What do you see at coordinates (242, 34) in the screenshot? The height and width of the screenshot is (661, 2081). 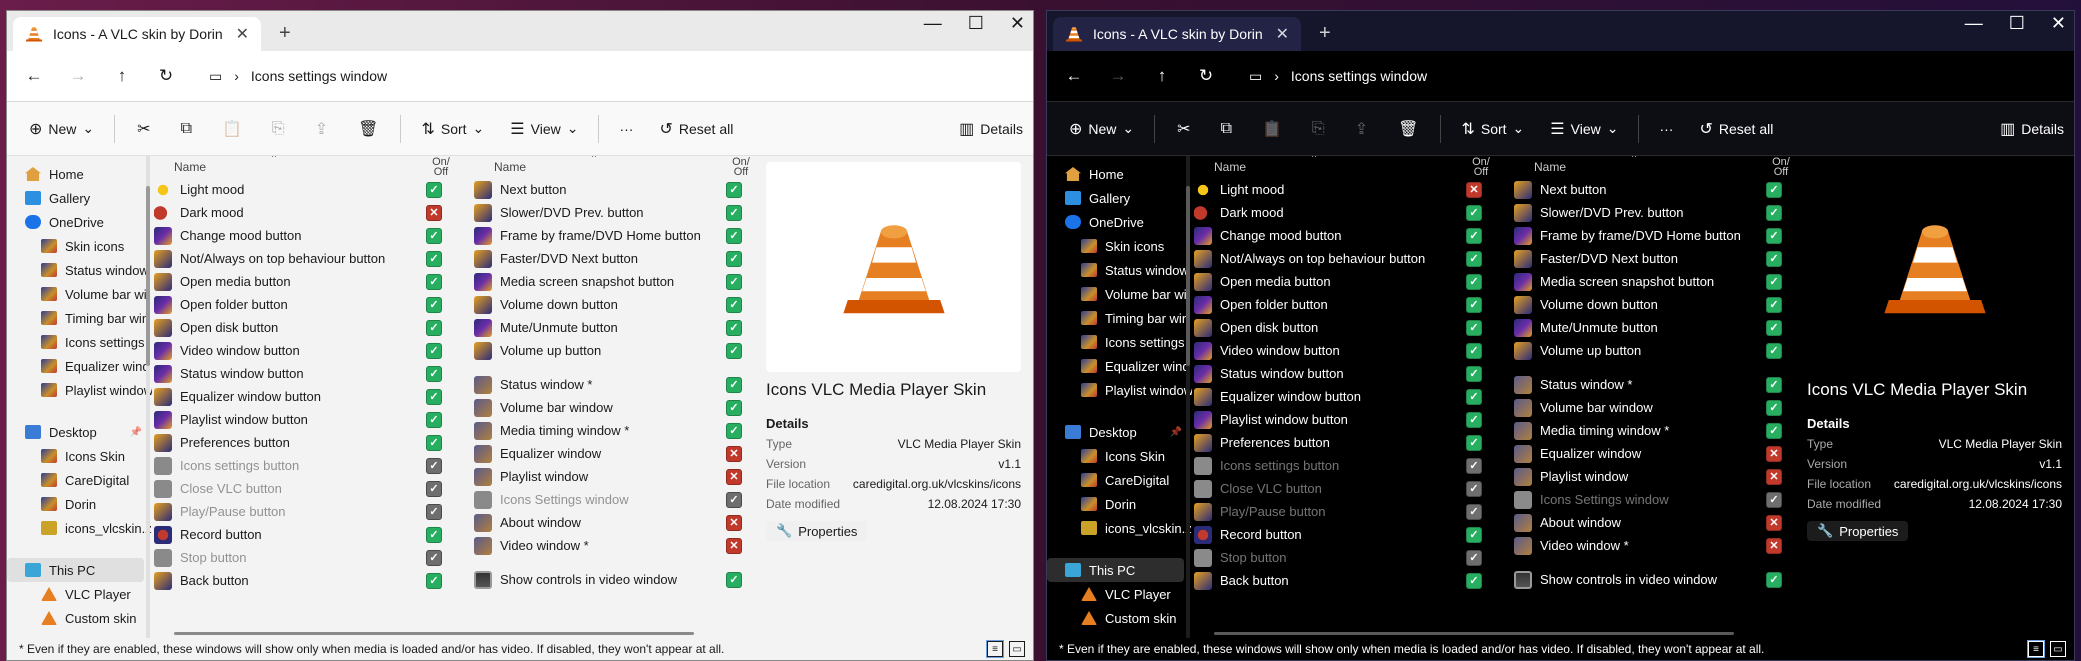 I see `close-tab-icon: ✕` at bounding box center [242, 34].